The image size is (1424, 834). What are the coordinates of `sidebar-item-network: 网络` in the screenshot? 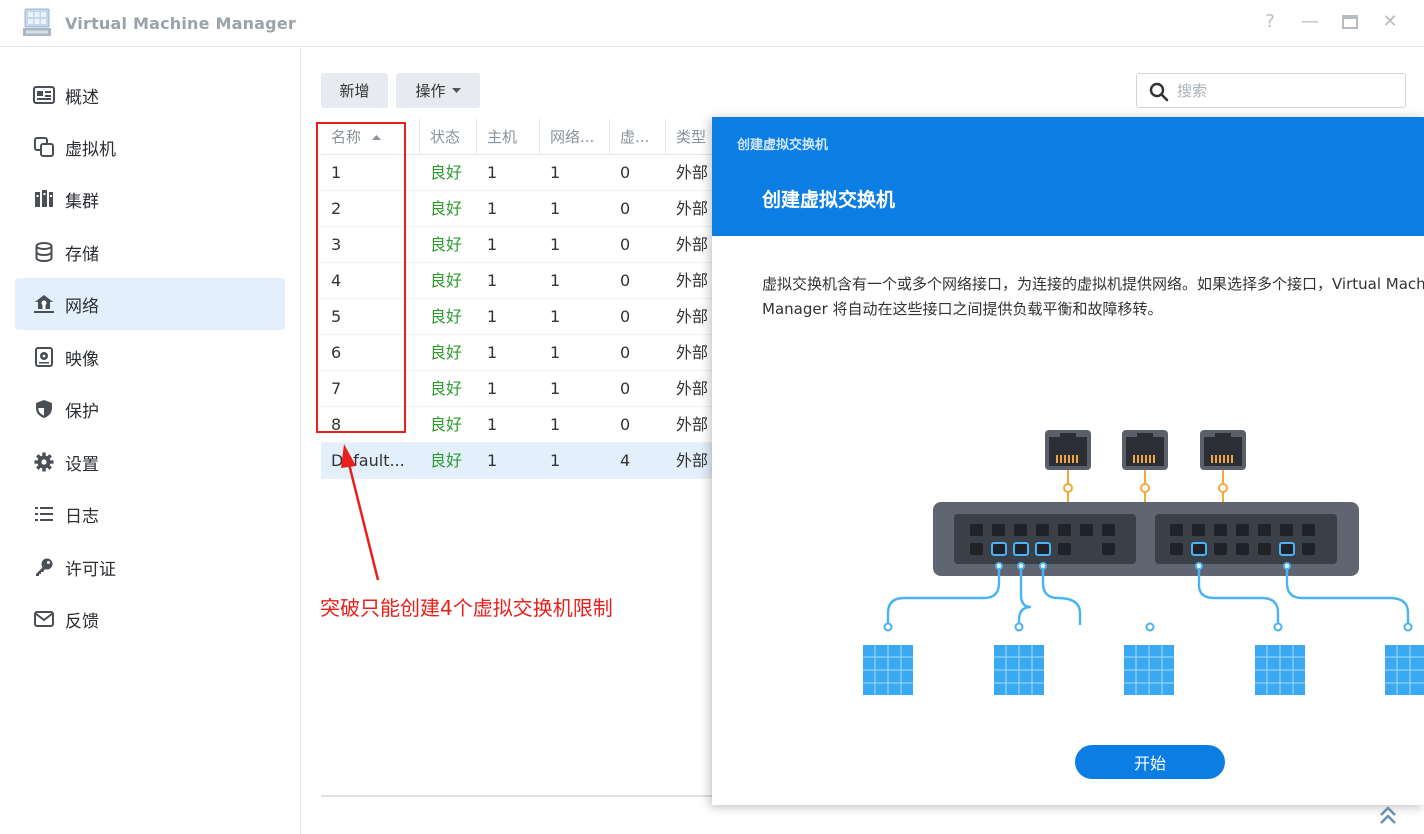 It's located at (150, 304).